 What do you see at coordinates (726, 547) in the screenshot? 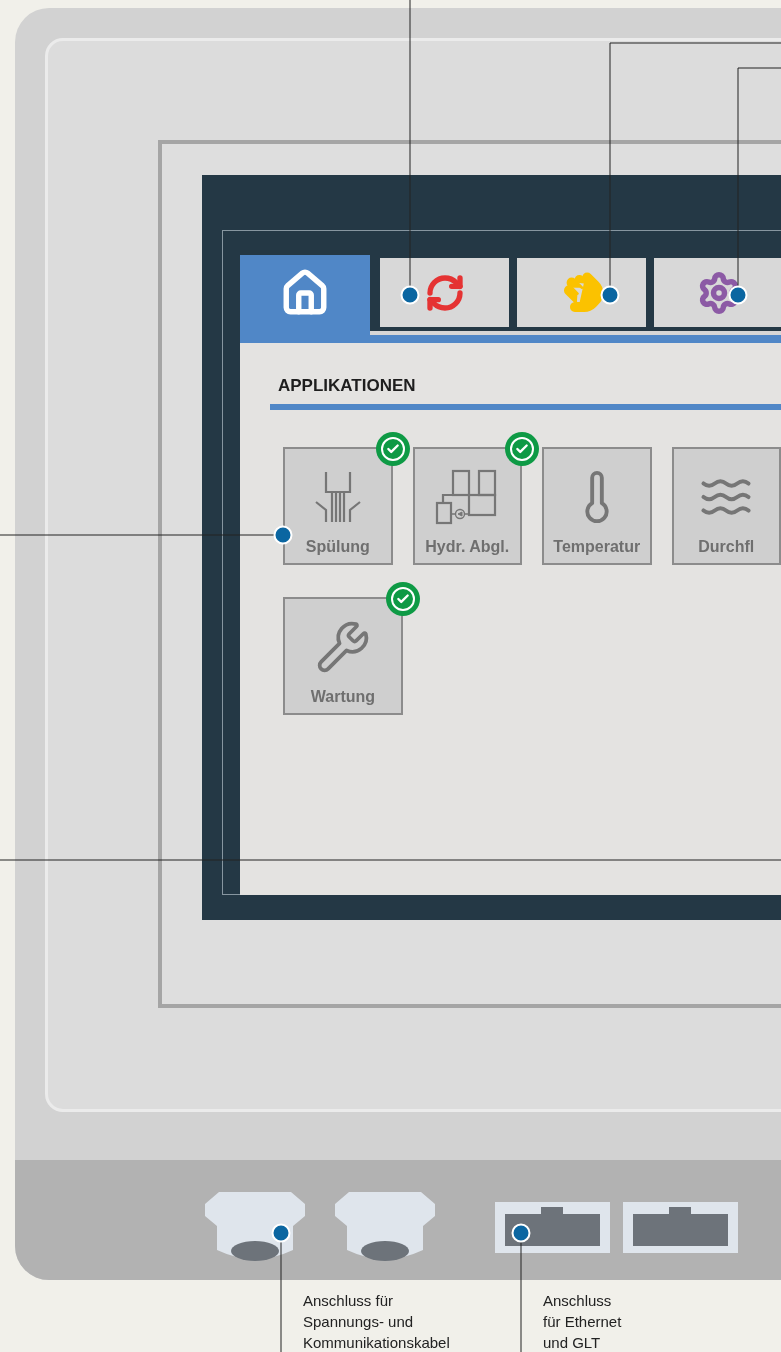
I see `app-label: Durchfl` at bounding box center [726, 547].